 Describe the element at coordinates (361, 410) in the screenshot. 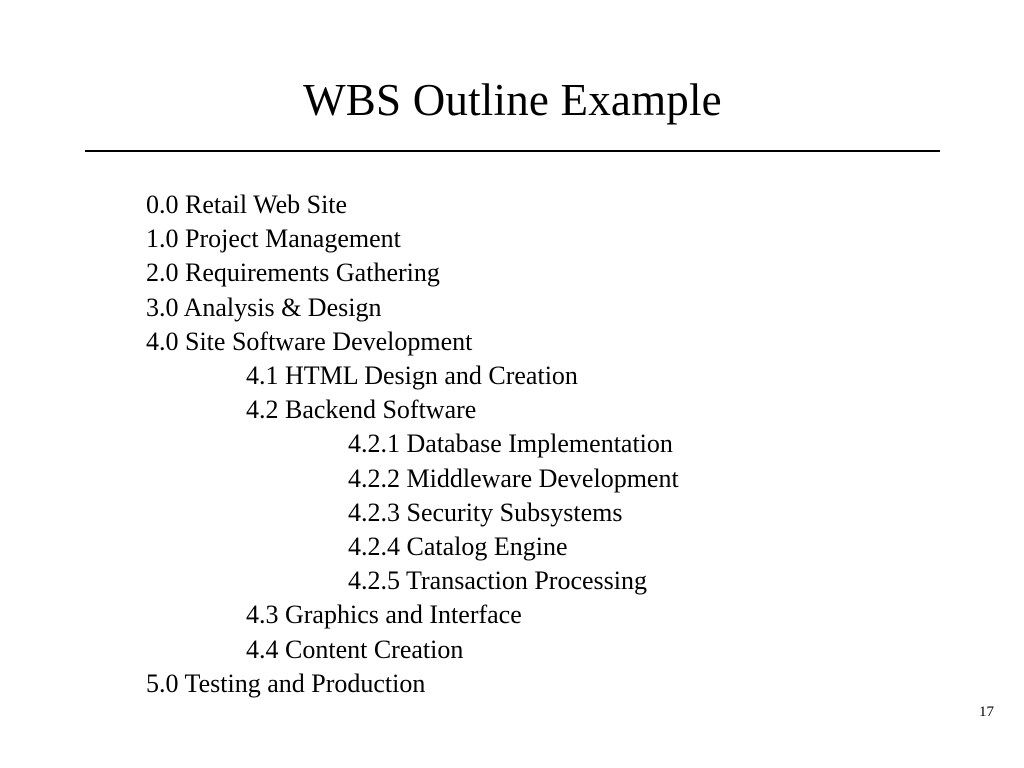

I see `outline-item: 4.2 Backend Software` at that location.